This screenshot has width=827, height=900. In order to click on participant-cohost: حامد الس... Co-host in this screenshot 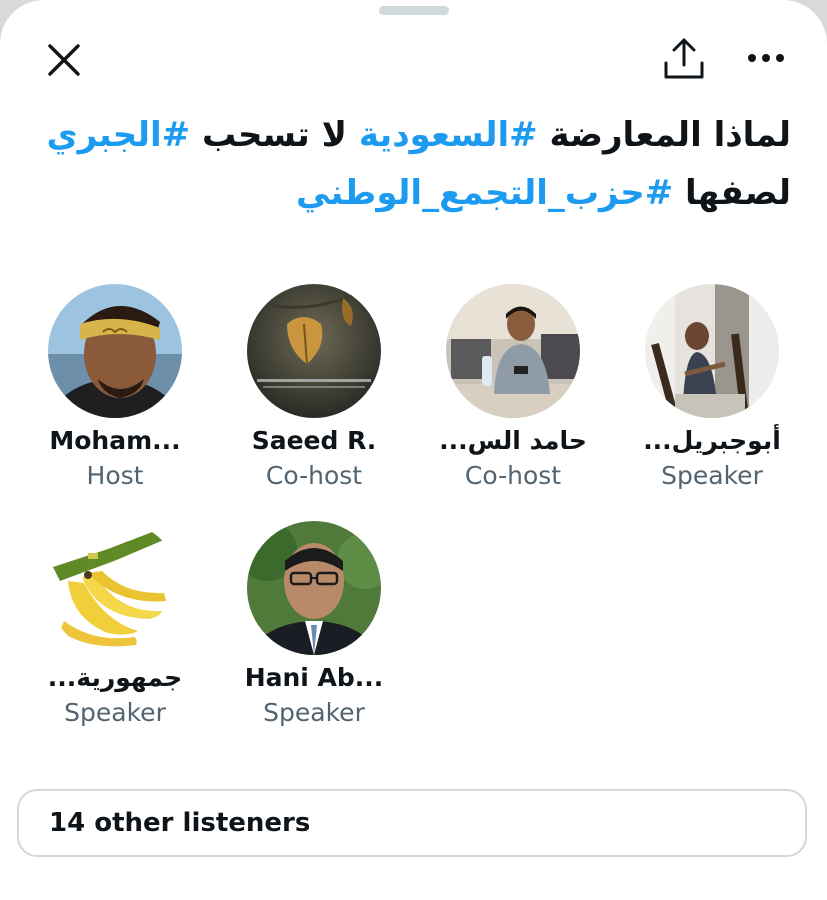, I will do `click(513, 388)`.